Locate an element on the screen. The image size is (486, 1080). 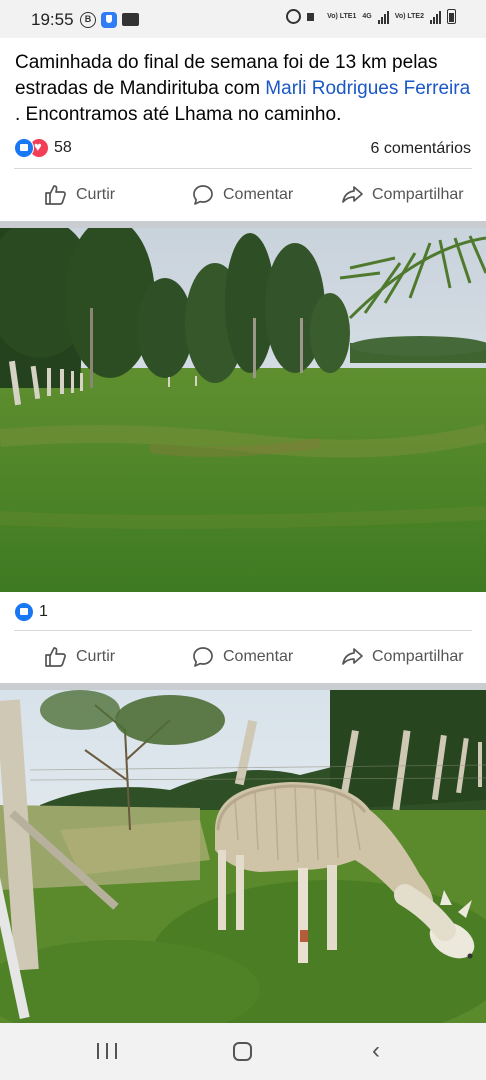
photo-reaction-count: 1 is located at coordinates (43, 611).